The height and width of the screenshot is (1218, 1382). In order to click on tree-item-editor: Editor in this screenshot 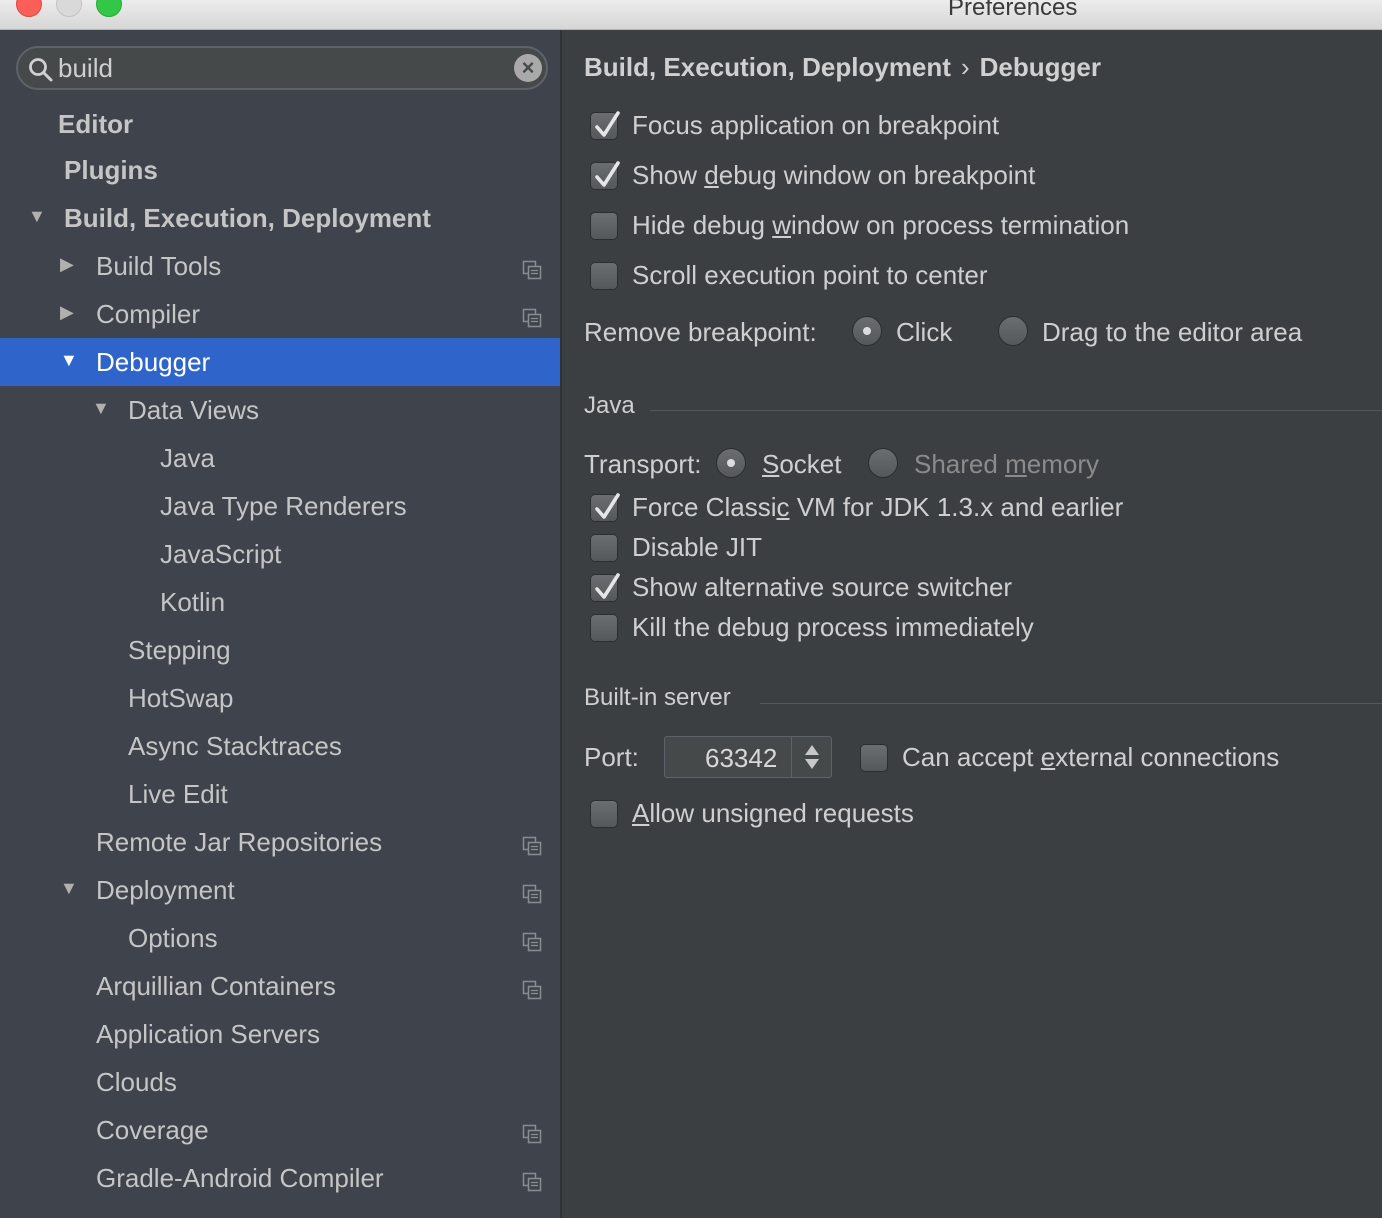, I will do `click(280, 124)`.